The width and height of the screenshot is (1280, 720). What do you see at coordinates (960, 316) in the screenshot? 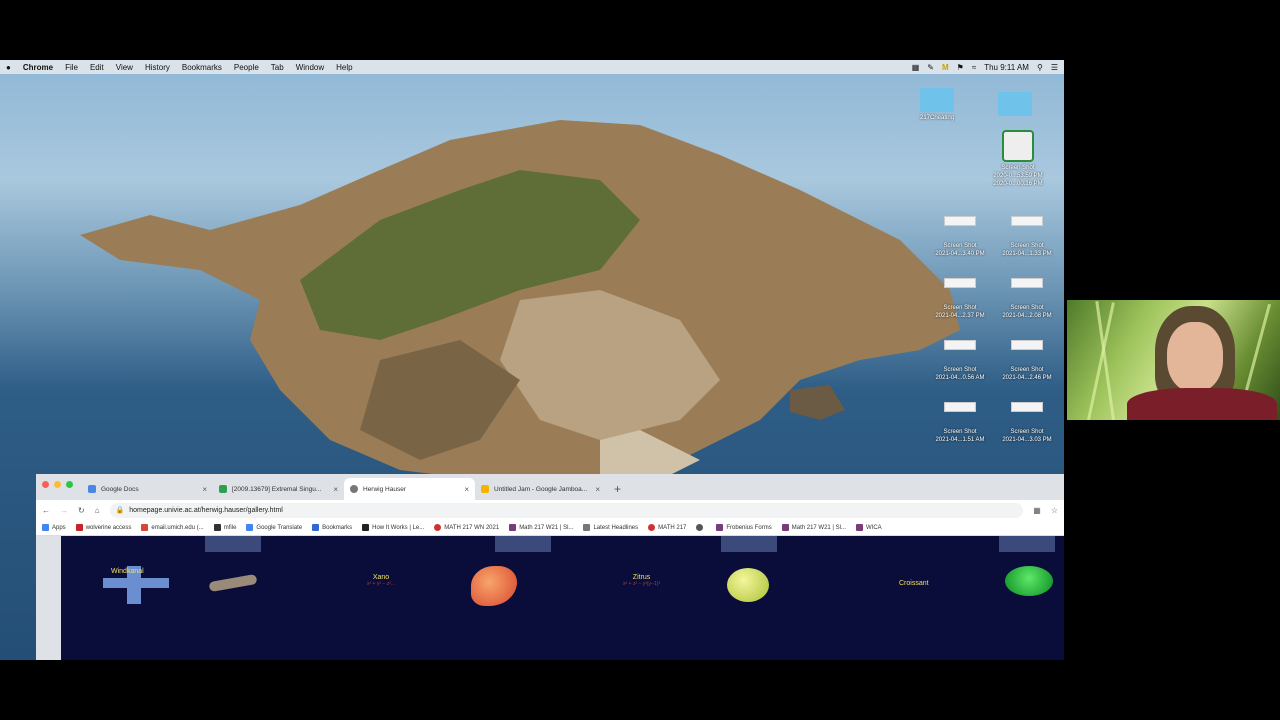
I see `file-date: 2021-04...2.37 PM` at bounding box center [960, 316].